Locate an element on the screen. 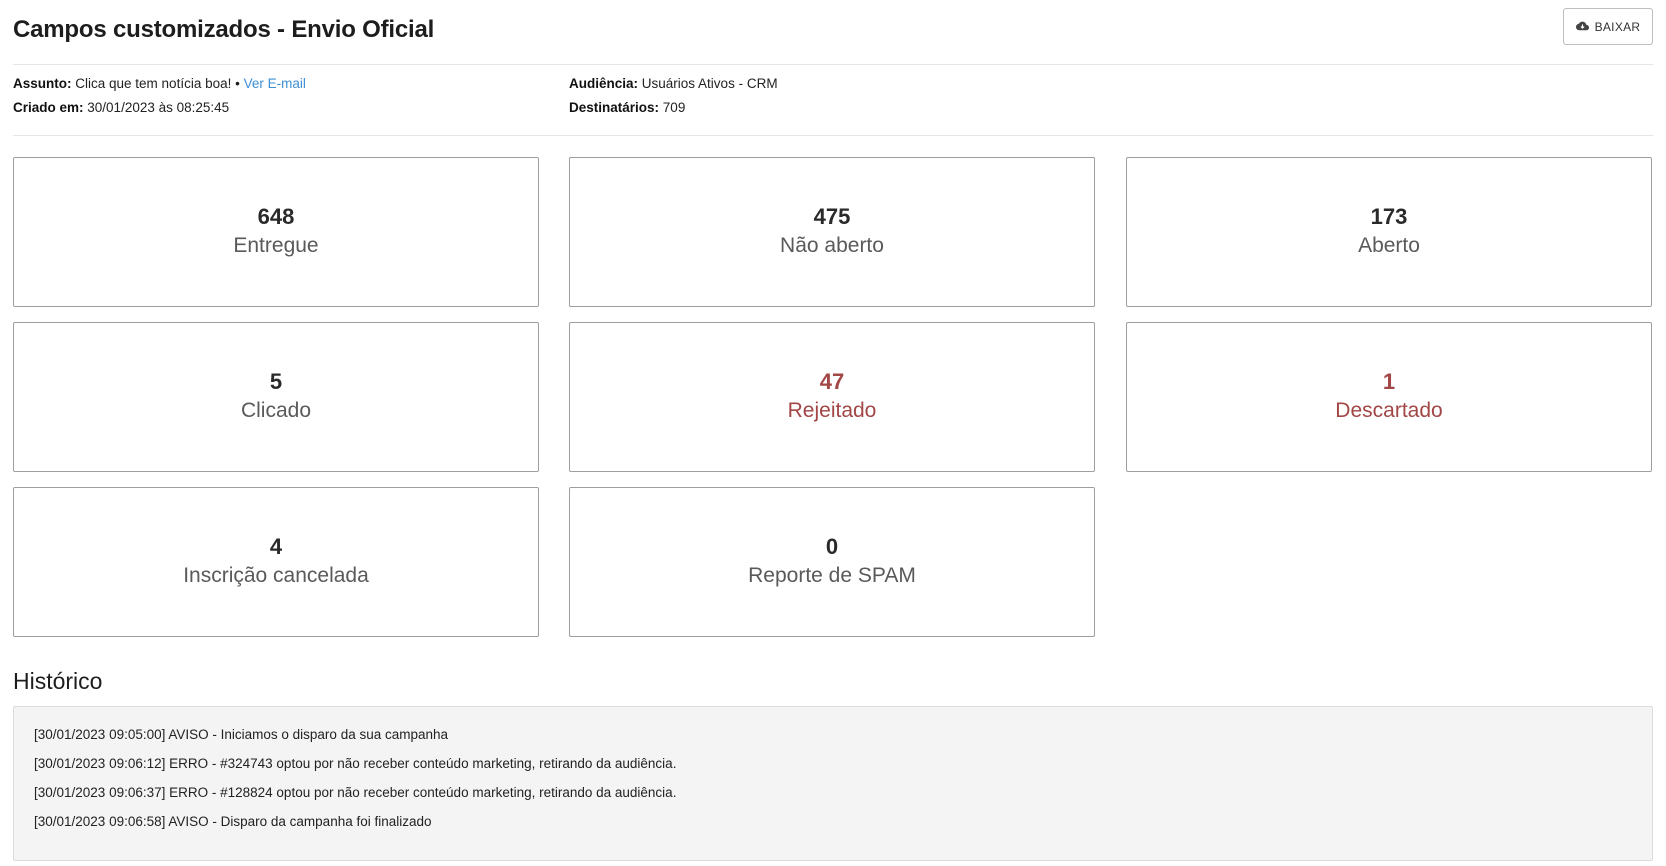 The height and width of the screenshot is (866, 1666). stat-label: Entregue is located at coordinates (276, 245).